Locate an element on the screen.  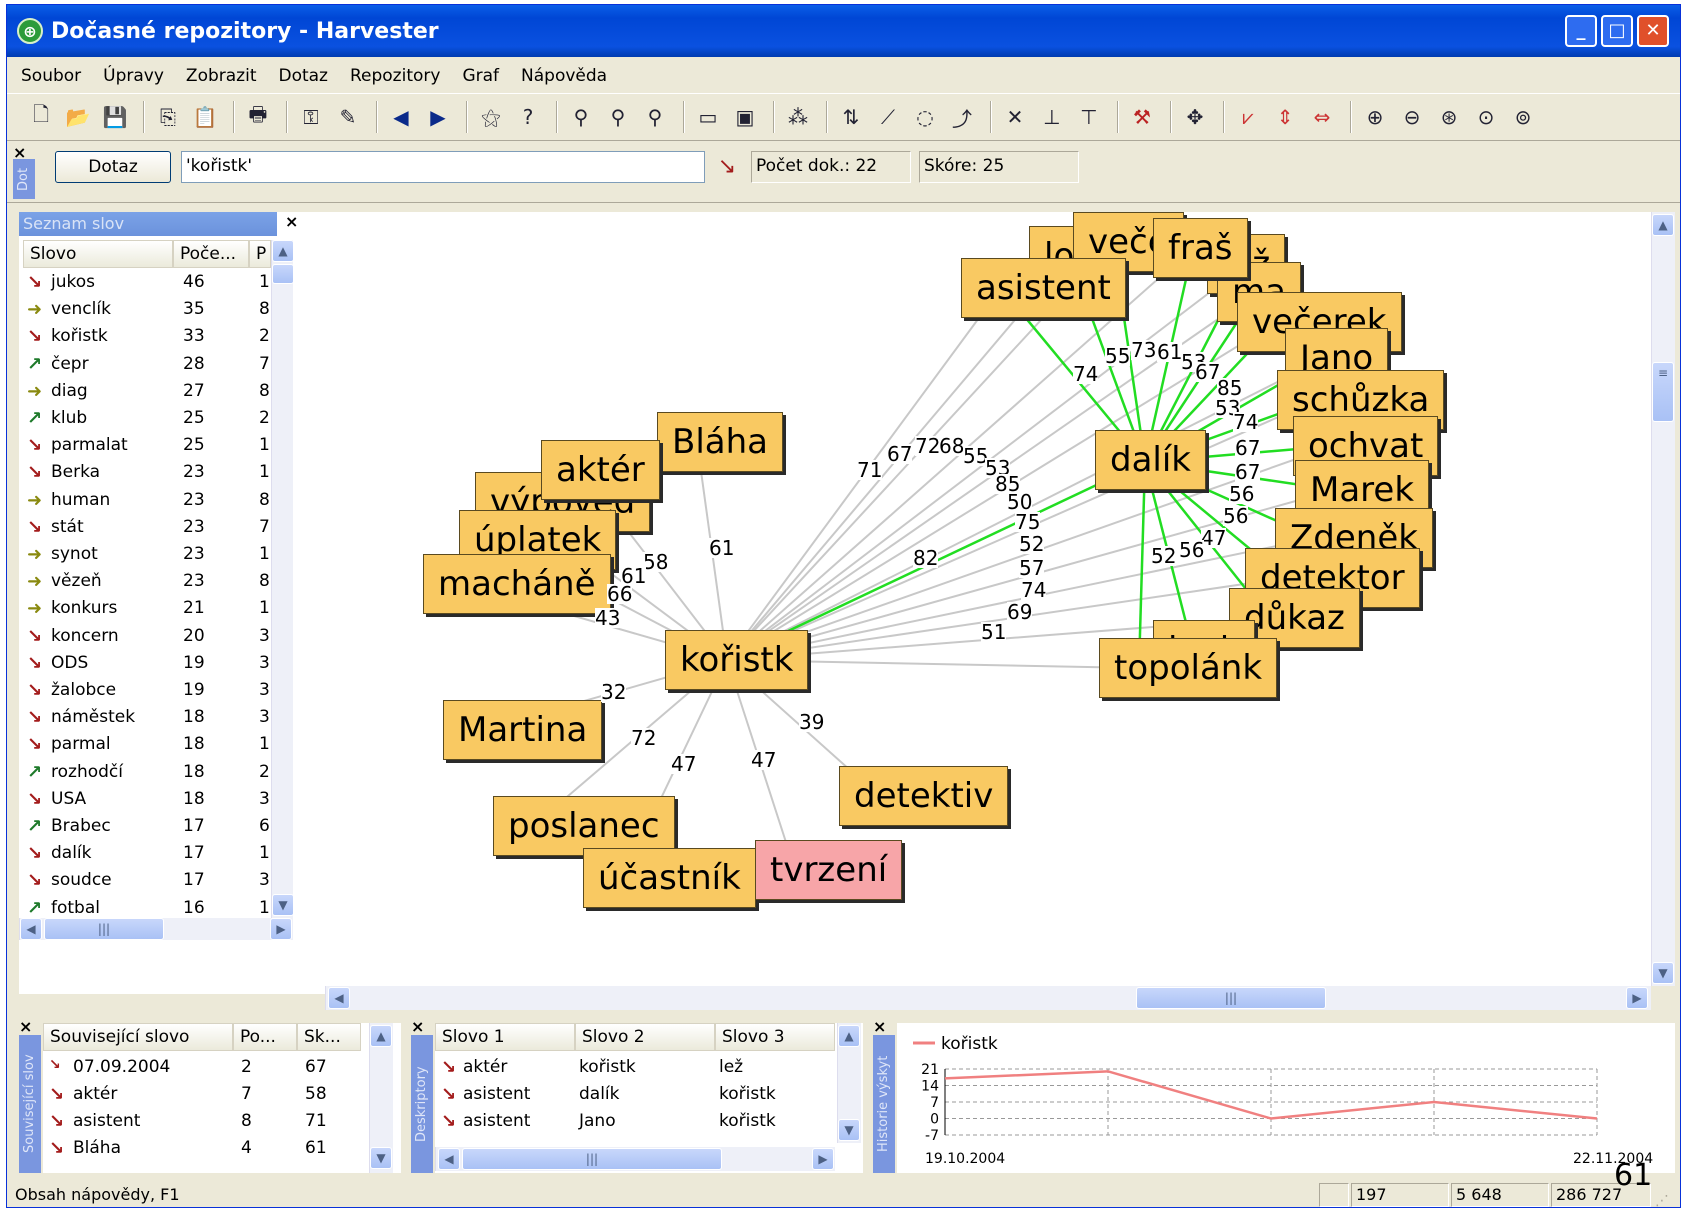
scroll-up-icon: ▲ is located at coordinates (283, 251).